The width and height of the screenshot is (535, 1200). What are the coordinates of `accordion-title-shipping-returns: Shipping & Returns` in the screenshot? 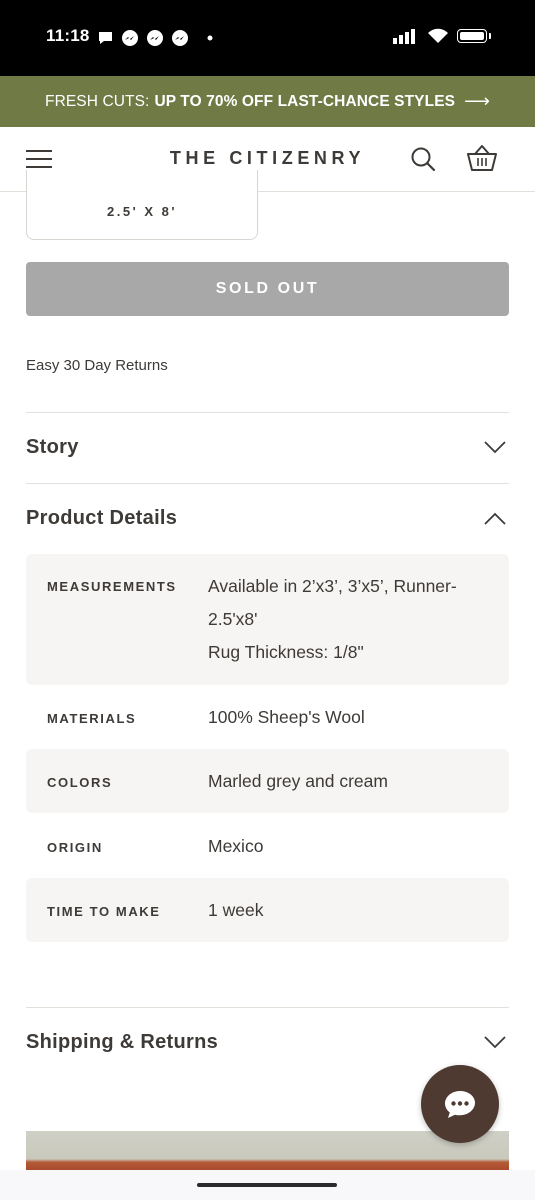 It's located at (122, 1042).